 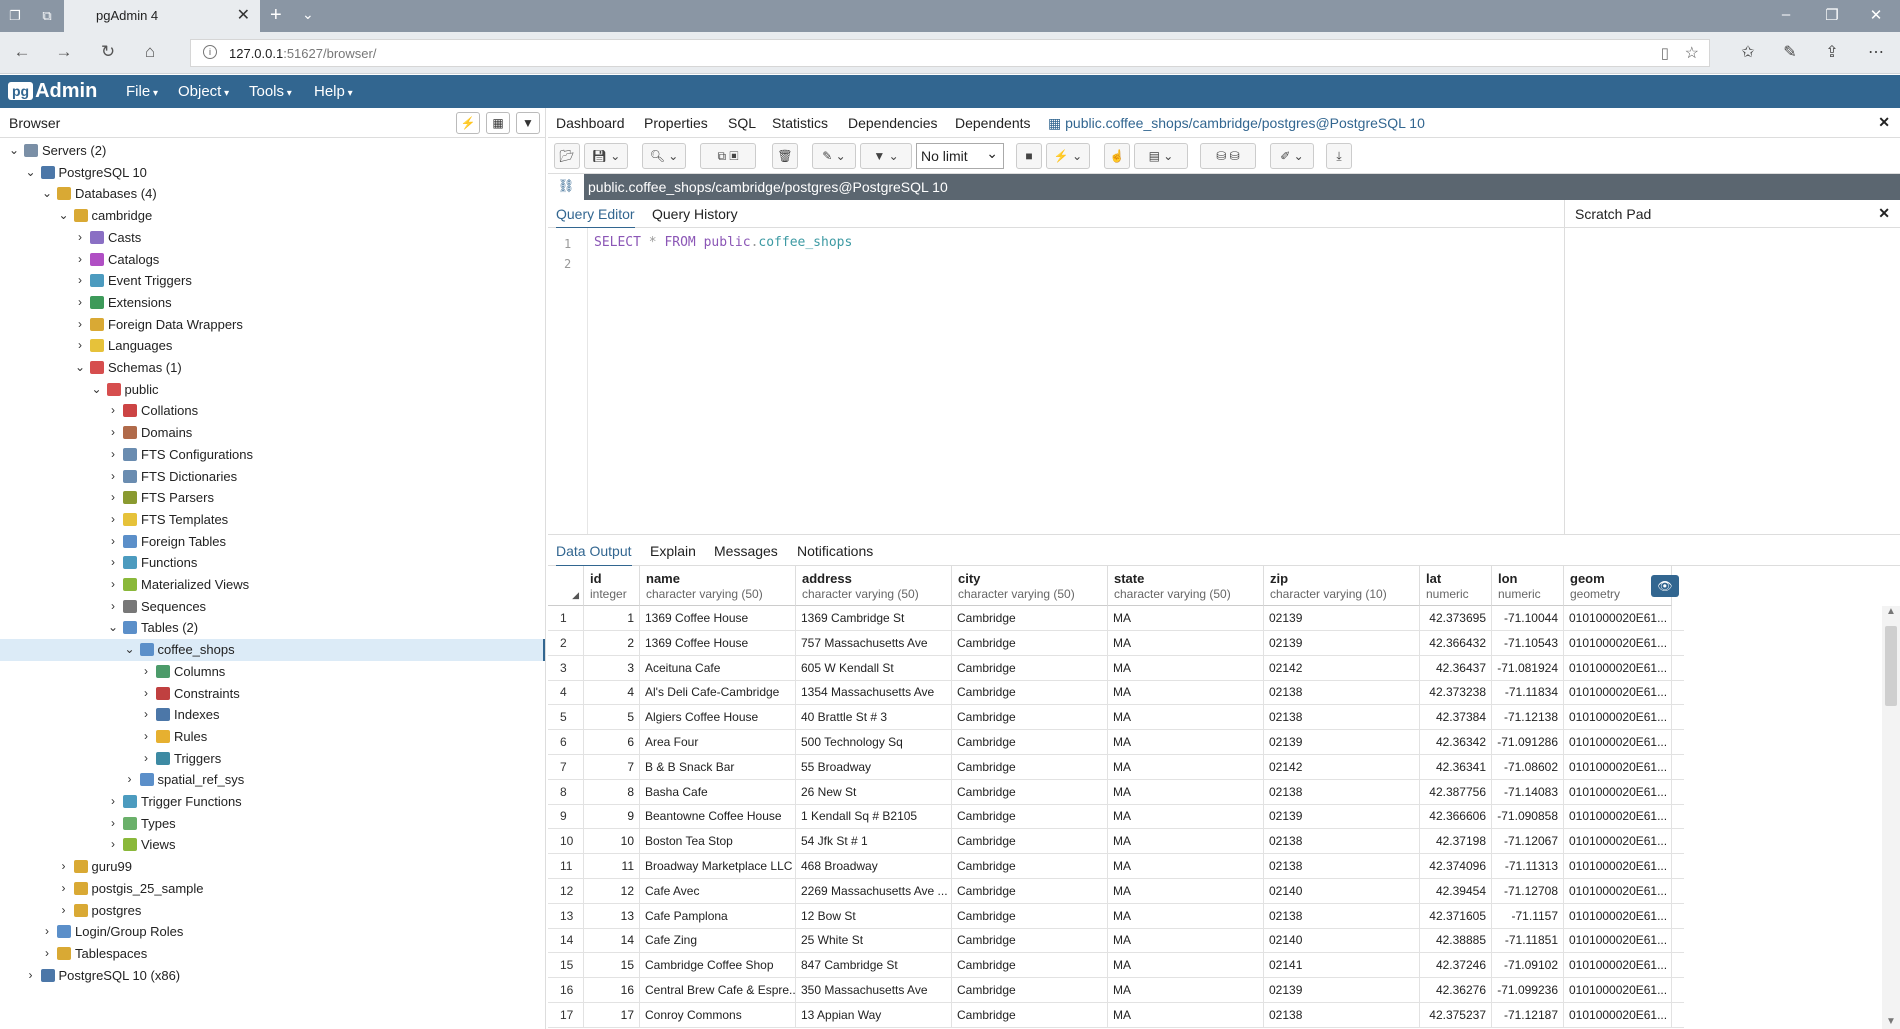 I want to click on tree-node: › Views, so click(x=272, y=845).